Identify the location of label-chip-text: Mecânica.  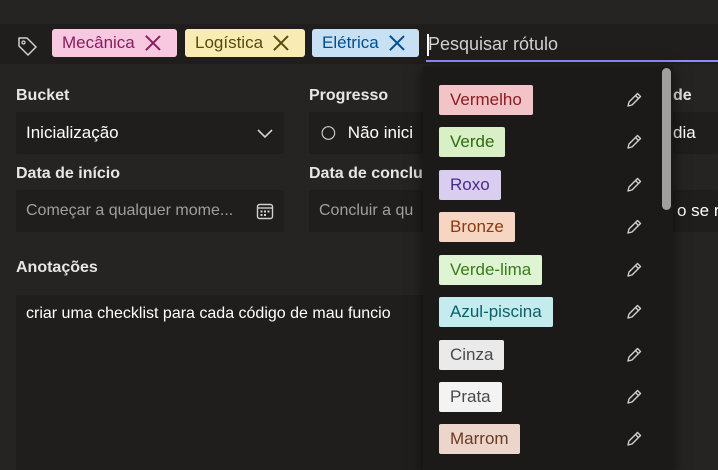
(98, 42).